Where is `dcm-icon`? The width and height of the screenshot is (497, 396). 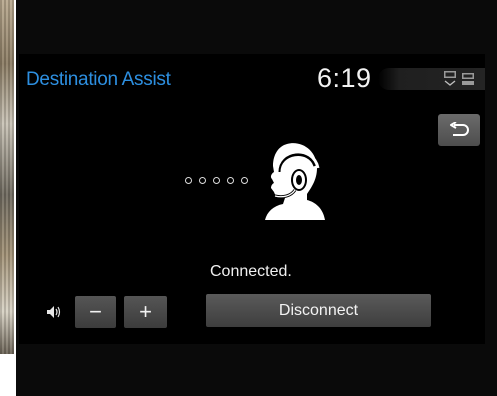 dcm-icon is located at coordinates (450, 78).